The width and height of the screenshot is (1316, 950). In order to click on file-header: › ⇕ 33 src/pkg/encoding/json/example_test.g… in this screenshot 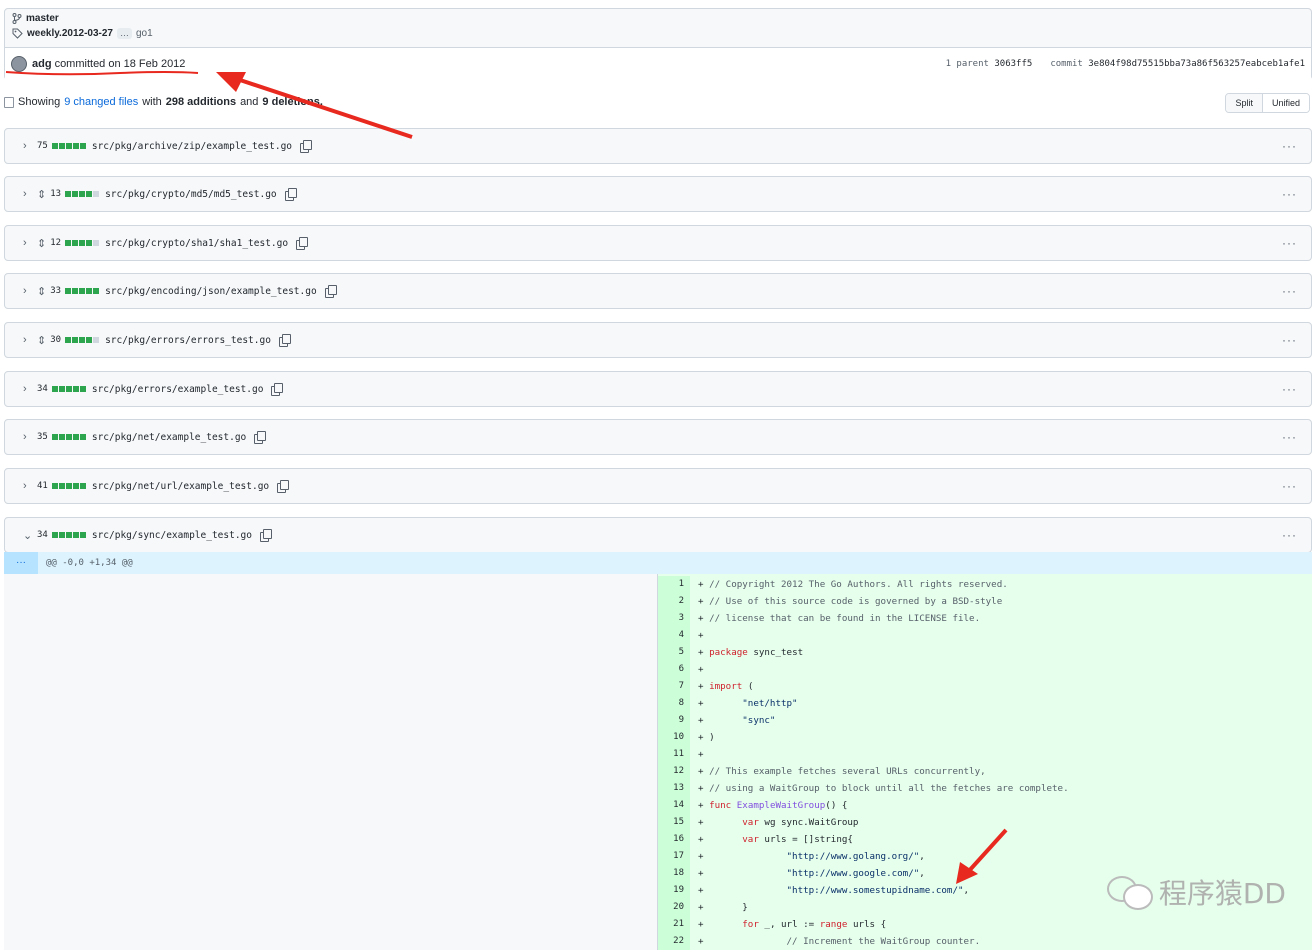, I will do `click(658, 291)`.